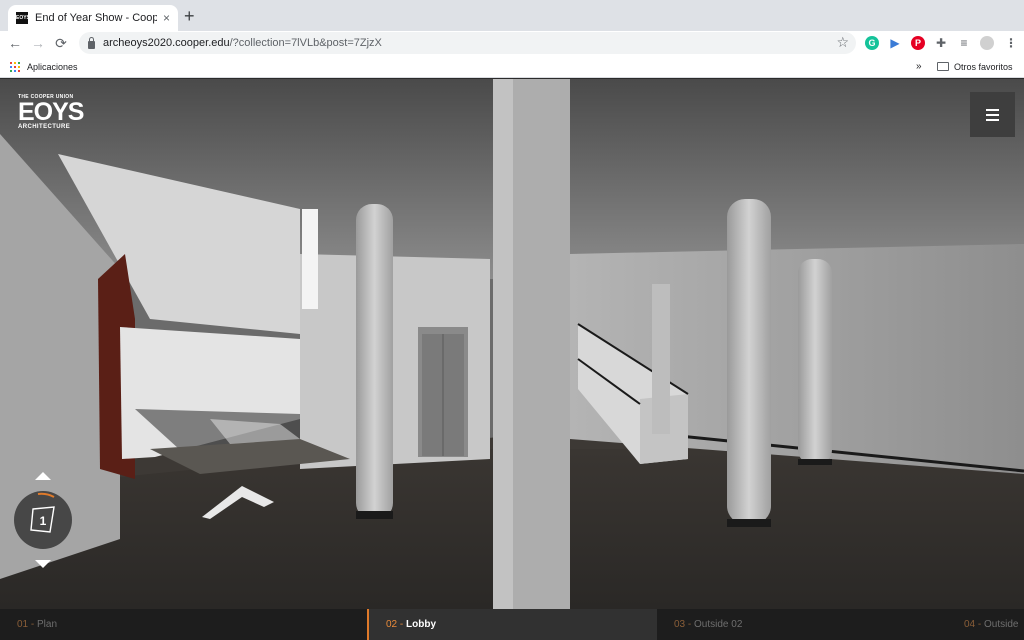  I want to click on folder-icon, so click(943, 66).